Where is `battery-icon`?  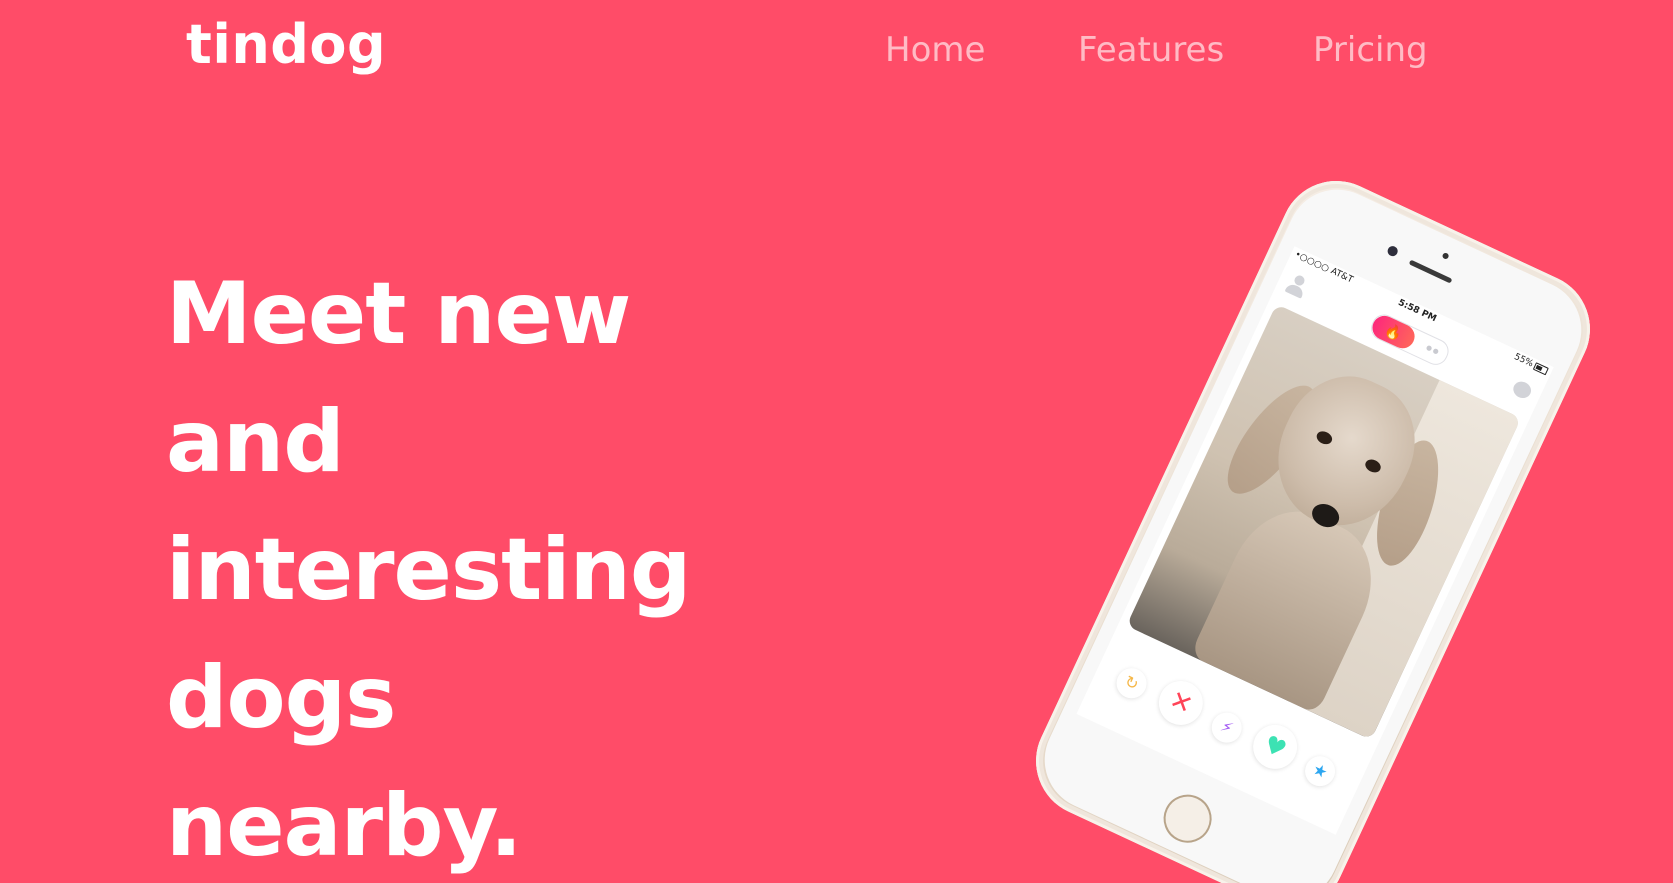 battery-icon is located at coordinates (1540, 369).